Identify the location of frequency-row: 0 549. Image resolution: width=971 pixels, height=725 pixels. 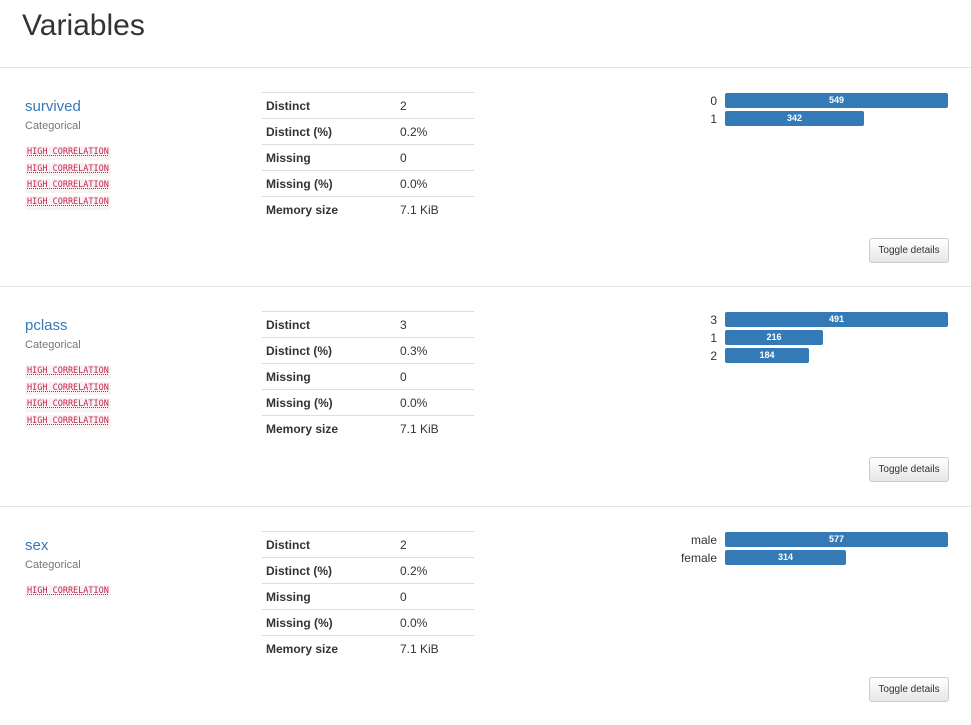
(790, 101).